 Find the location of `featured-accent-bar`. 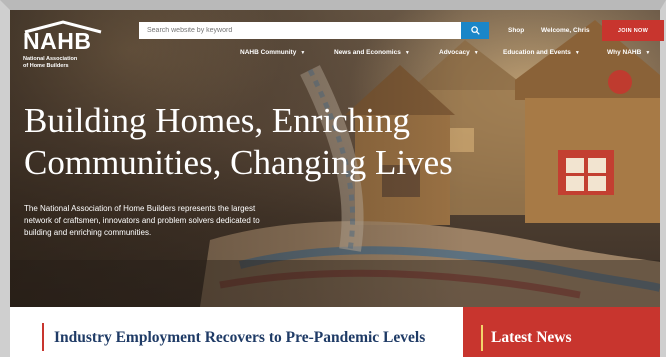

featured-accent-bar is located at coordinates (43, 337).